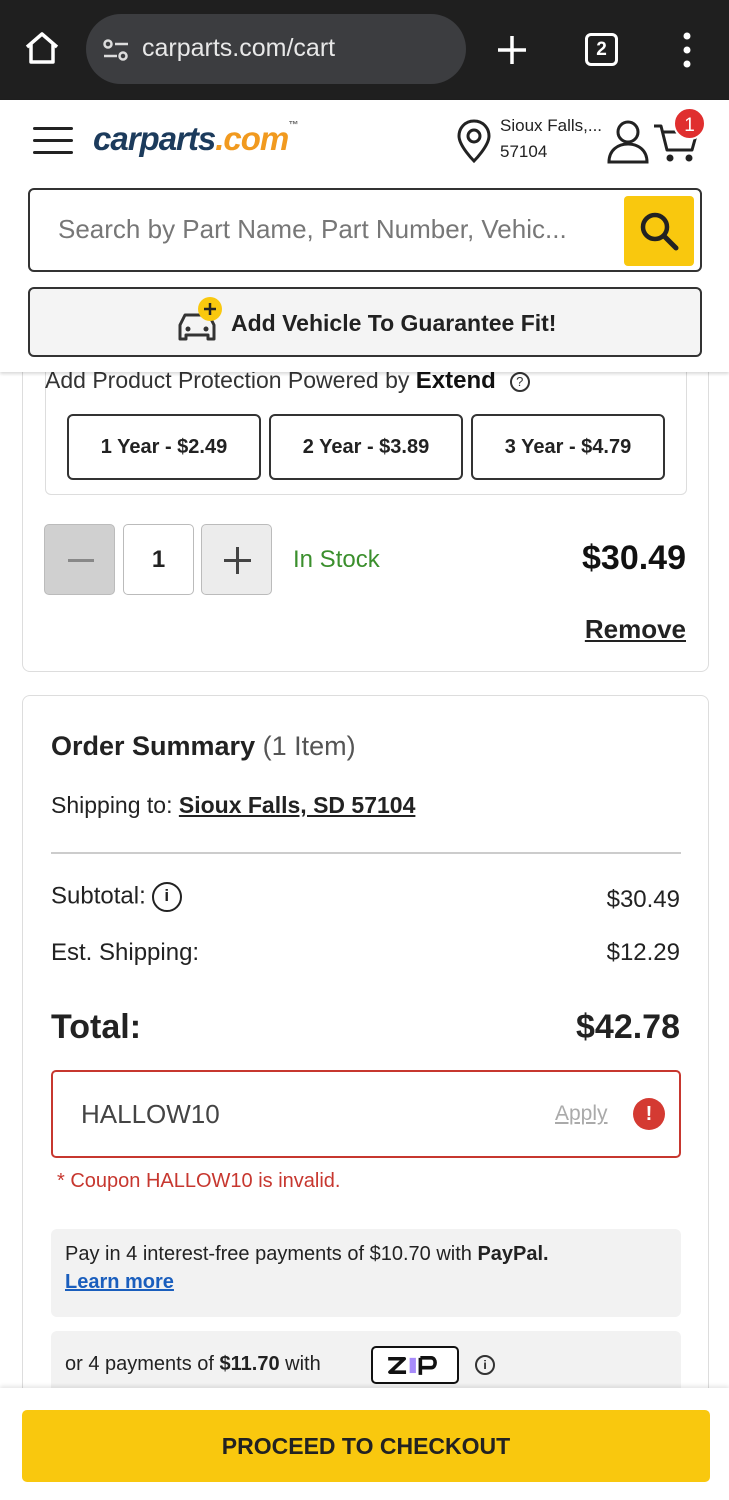 This screenshot has width=729, height=1500. I want to click on new-tab-icon, so click(512, 50).